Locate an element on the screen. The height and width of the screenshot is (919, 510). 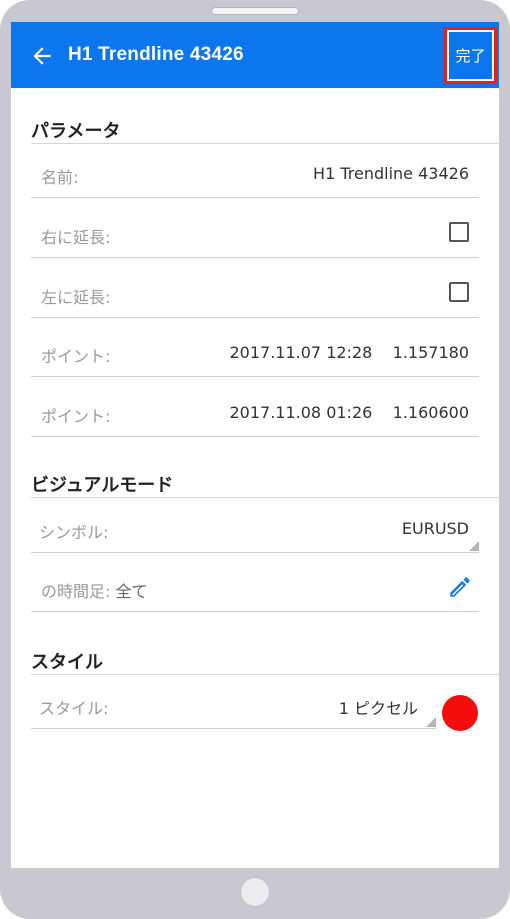
page-title: H1 Trendline 43426 is located at coordinates (156, 54).